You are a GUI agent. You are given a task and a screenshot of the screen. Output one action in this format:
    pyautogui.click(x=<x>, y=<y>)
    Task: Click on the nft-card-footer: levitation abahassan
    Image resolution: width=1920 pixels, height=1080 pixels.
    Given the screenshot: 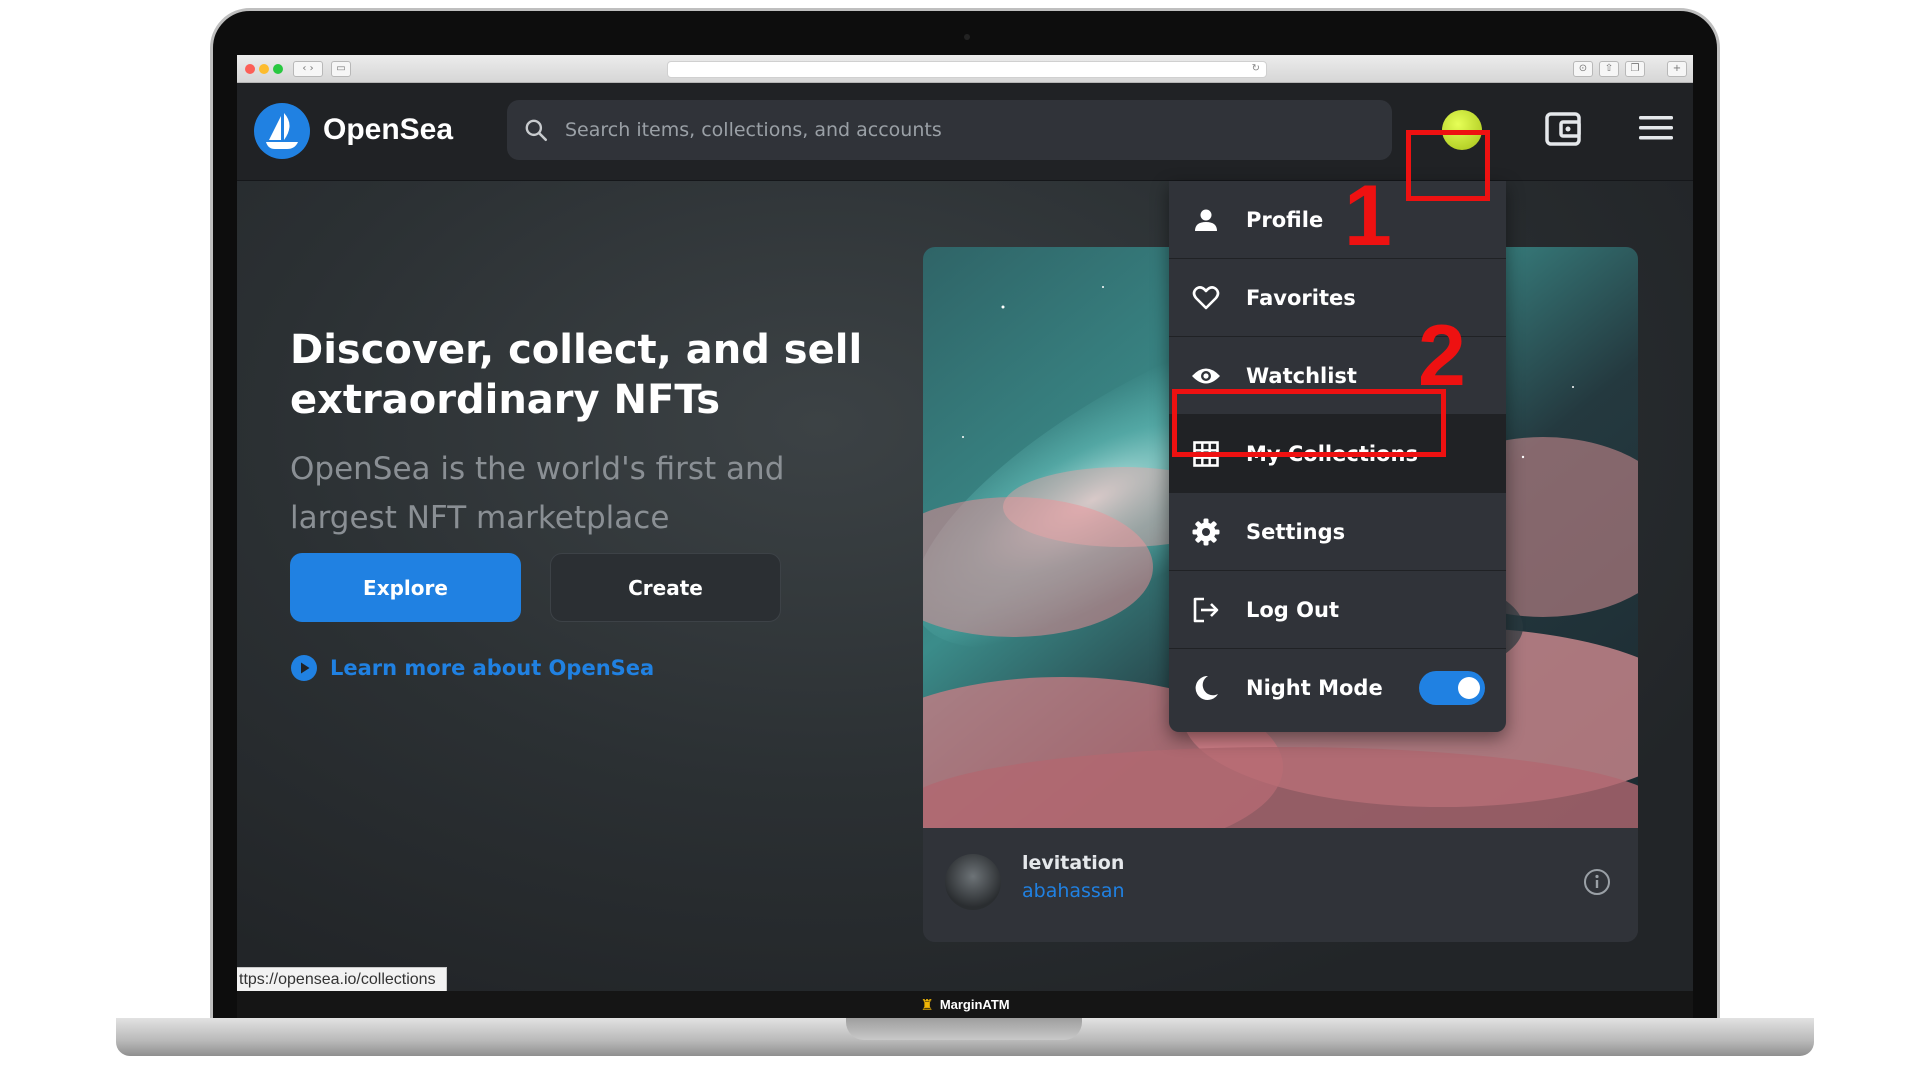 What is the action you would take?
    pyautogui.click(x=1280, y=885)
    